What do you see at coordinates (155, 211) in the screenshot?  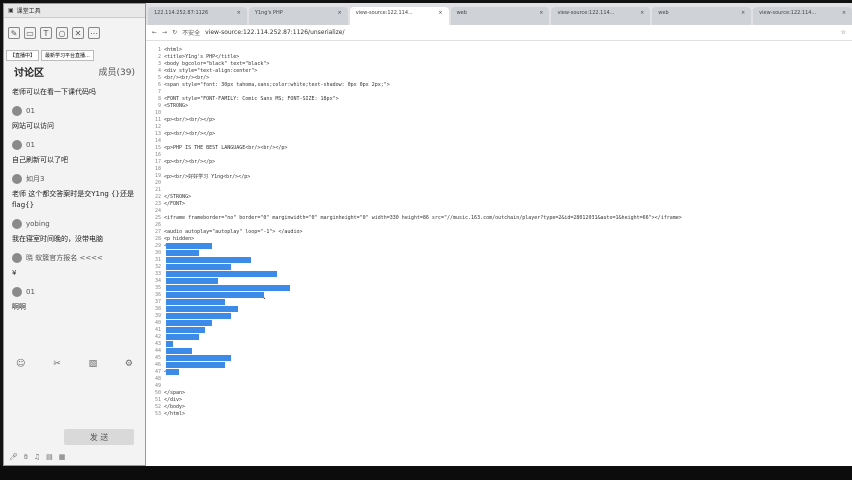 I see `source-line: 24` at bounding box center [155, 211].